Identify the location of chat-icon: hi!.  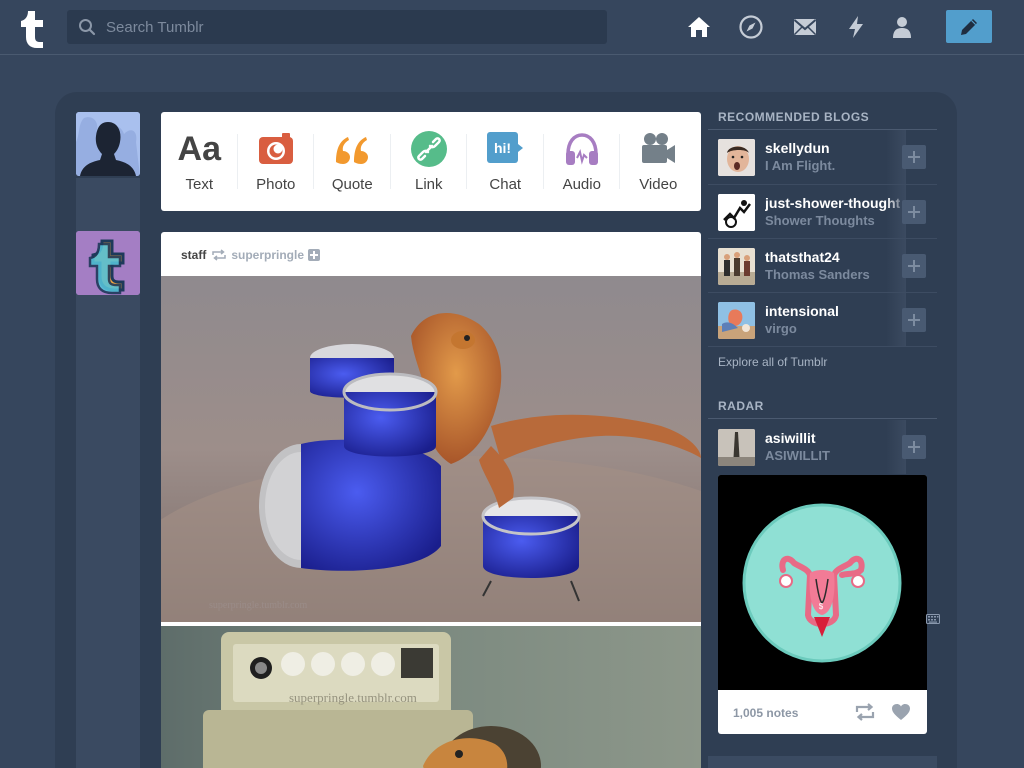
(505, 147).